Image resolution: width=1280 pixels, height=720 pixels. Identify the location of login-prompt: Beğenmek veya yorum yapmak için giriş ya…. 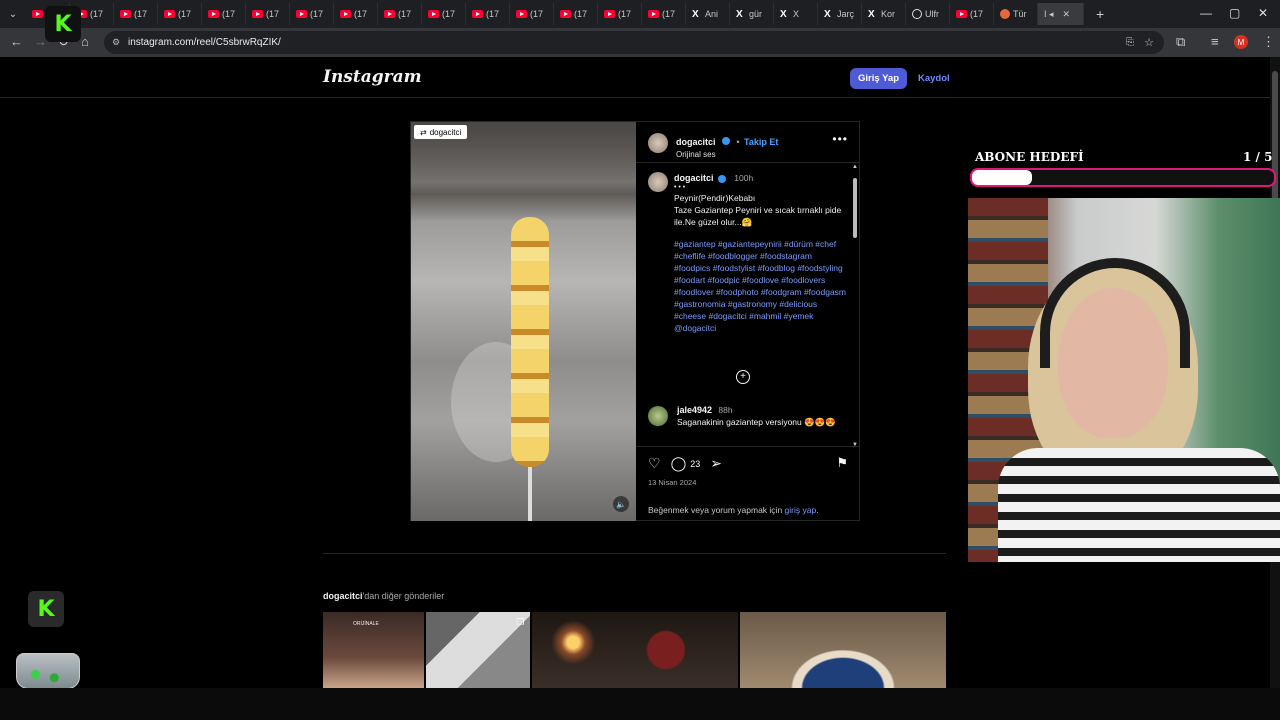
(733, 510).